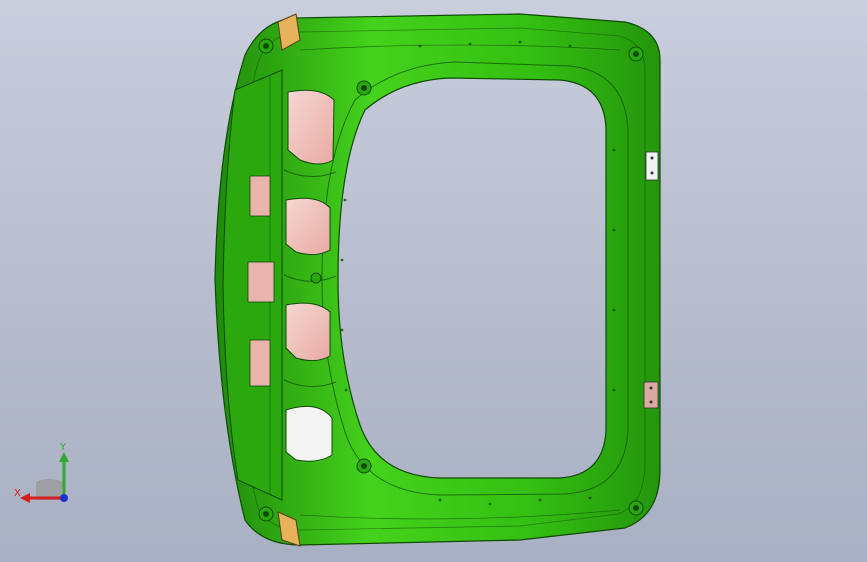 The height and width of the screenshot is (562, 867). Describe the element at coordinates (41, 472) in the screenshot. I see `orientation-triad: Y X` at that location.